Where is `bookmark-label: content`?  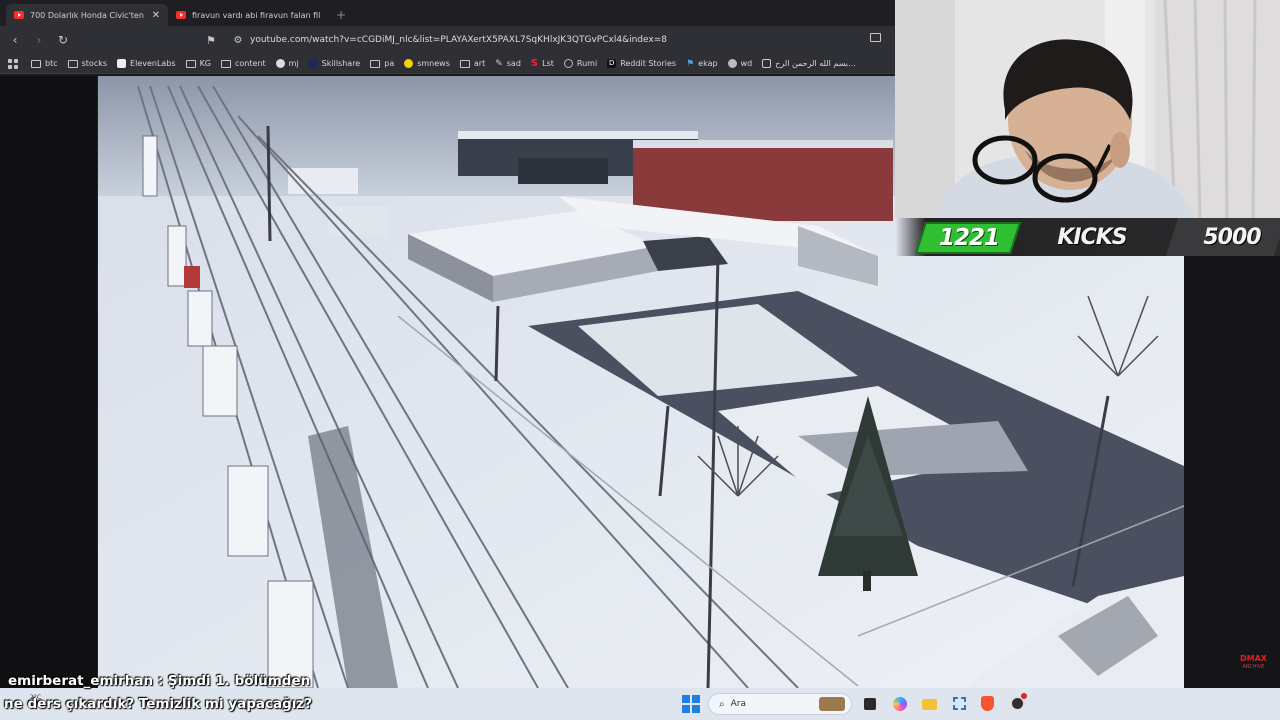
bookmark-label: content is located at coordinates (250, 63).